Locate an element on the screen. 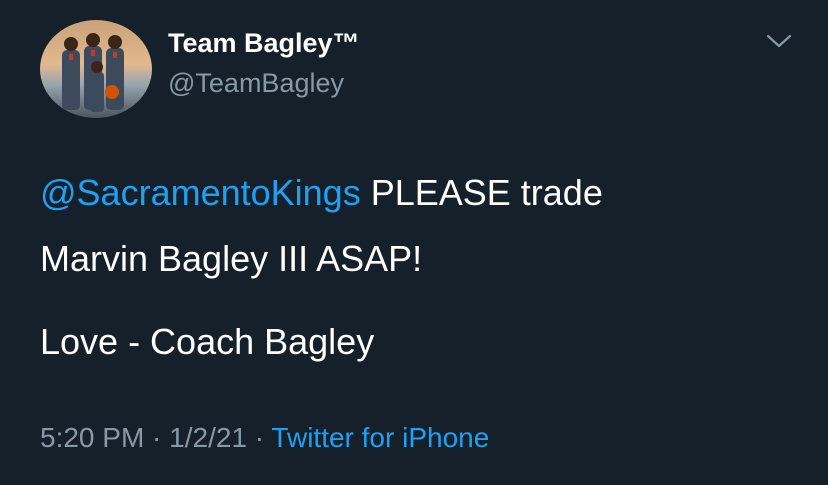 This screenshot has height=485, width=828. tweet-text-fragment: PLEASE trade is located at coordinates (481, 192).